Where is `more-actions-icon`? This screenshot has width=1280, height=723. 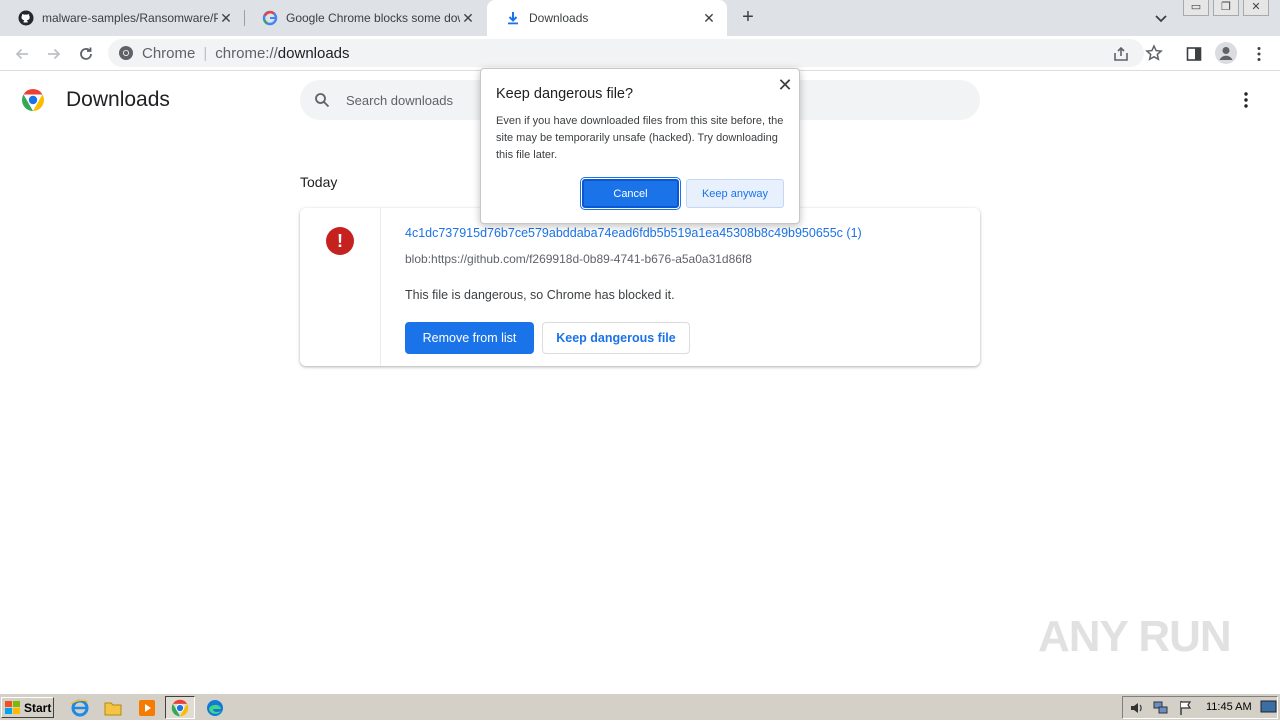
more-actions-icon is located at coordinates (1246, 100).